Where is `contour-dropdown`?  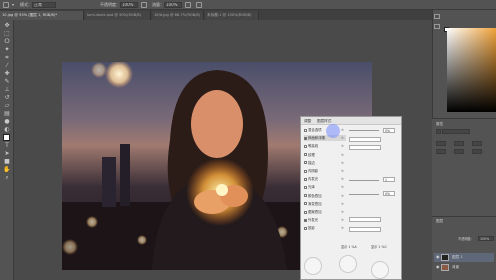
contour-dropdown is located at coordinates (365, 219).